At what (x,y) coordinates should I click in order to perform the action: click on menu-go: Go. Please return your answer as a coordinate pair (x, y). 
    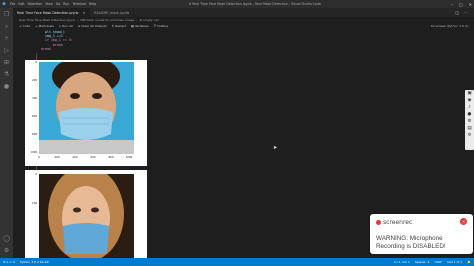
    Looking at the image, I should click on (58, 4).